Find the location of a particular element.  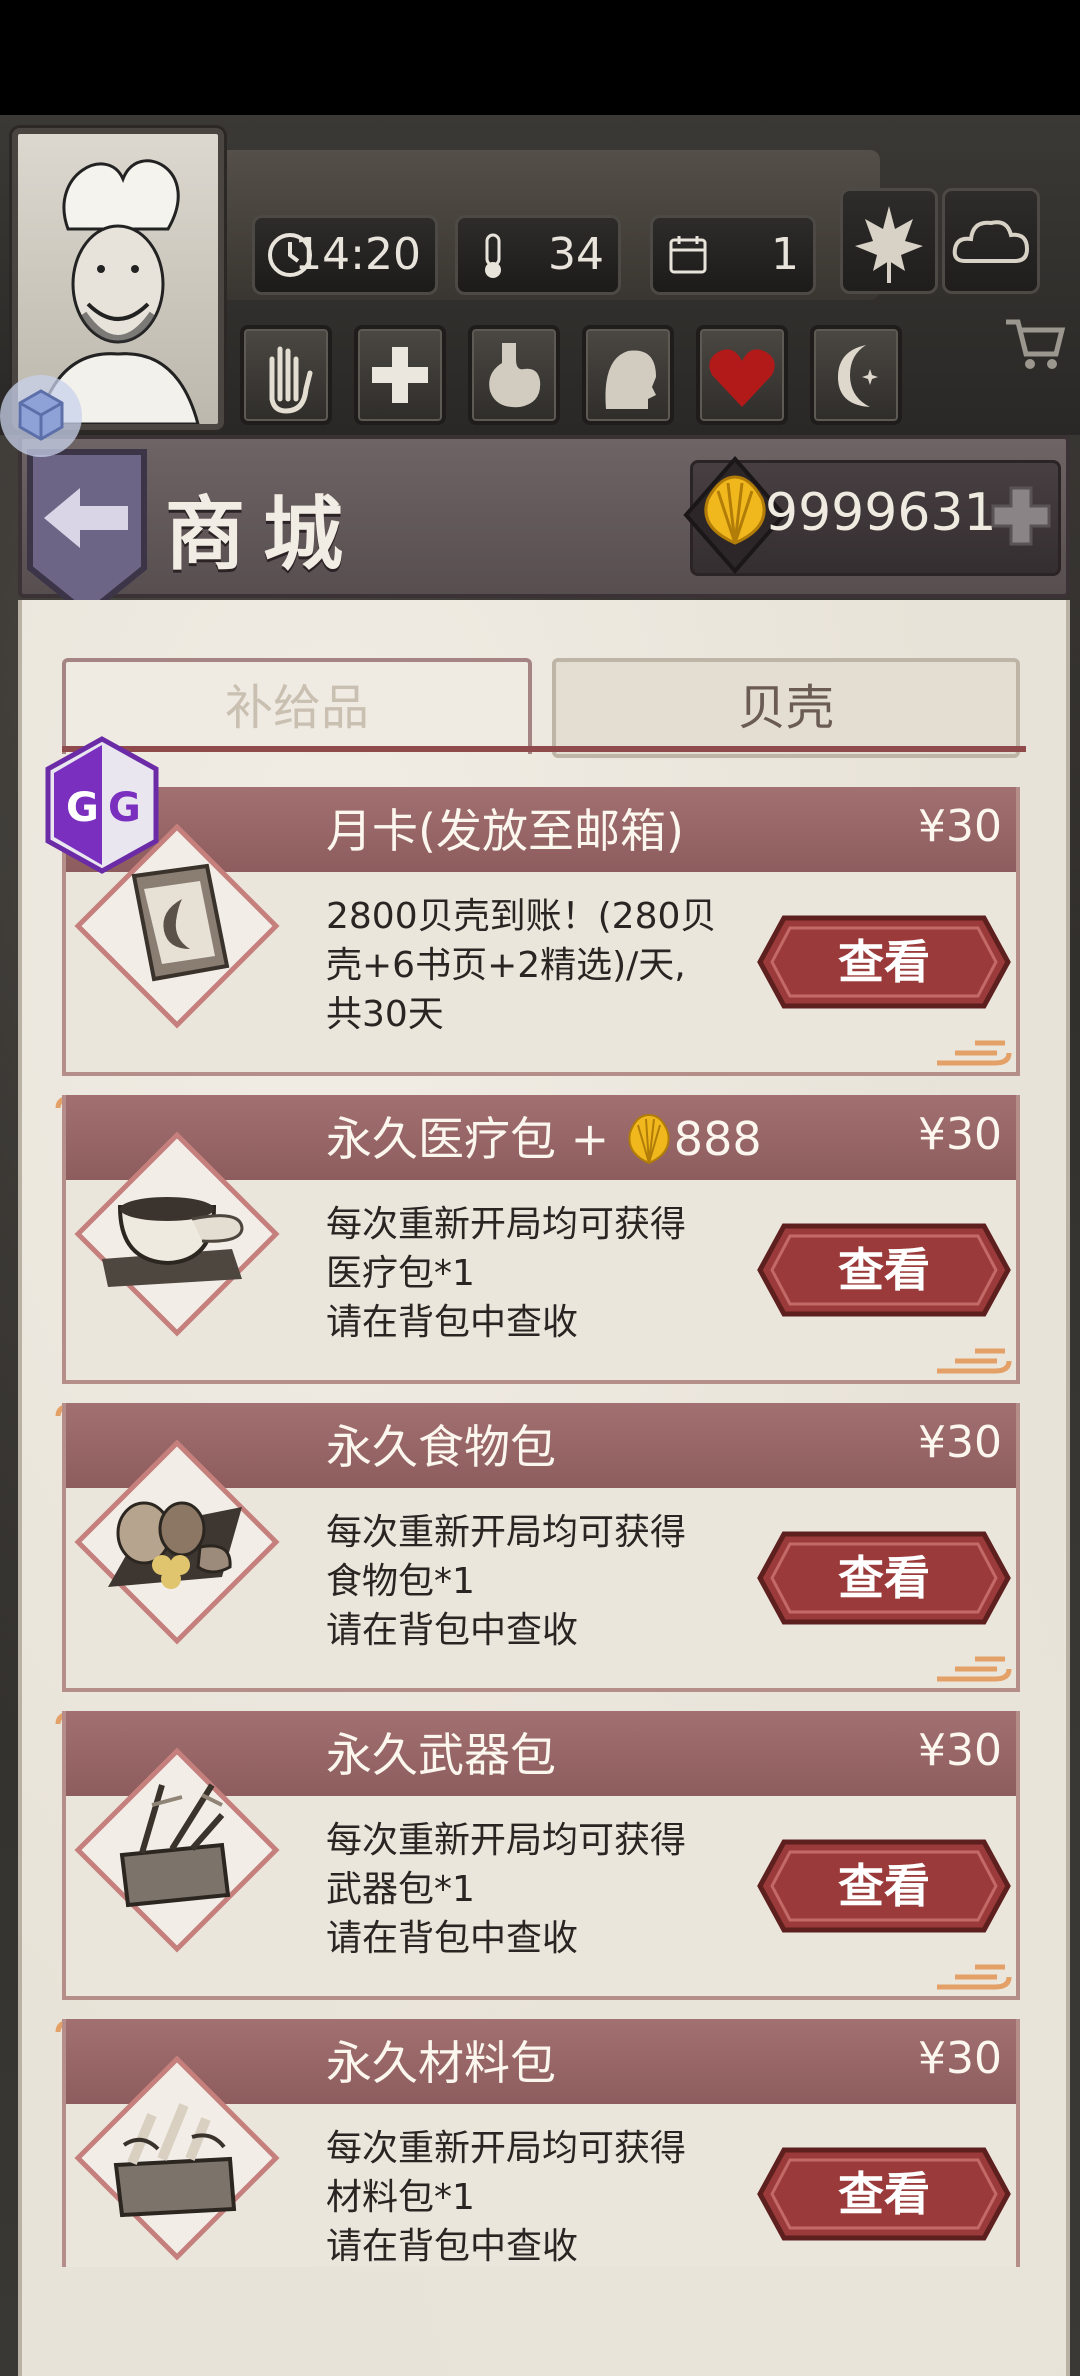

shop-cart-icon is located at coordinates (1035, 343).